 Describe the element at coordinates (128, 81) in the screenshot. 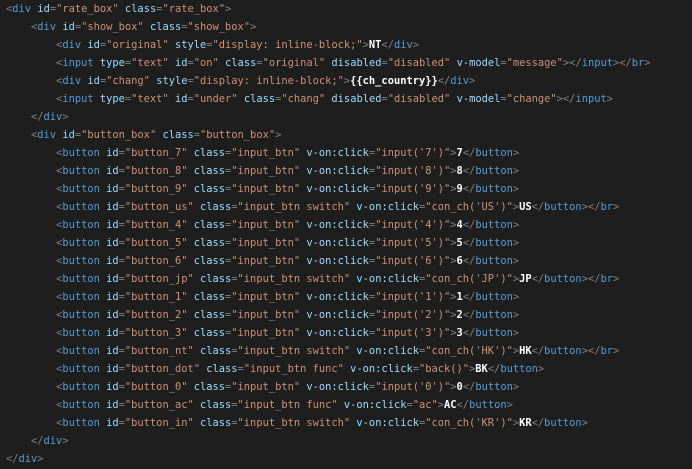

I see `code-attribute-value: "chang"` at that location.